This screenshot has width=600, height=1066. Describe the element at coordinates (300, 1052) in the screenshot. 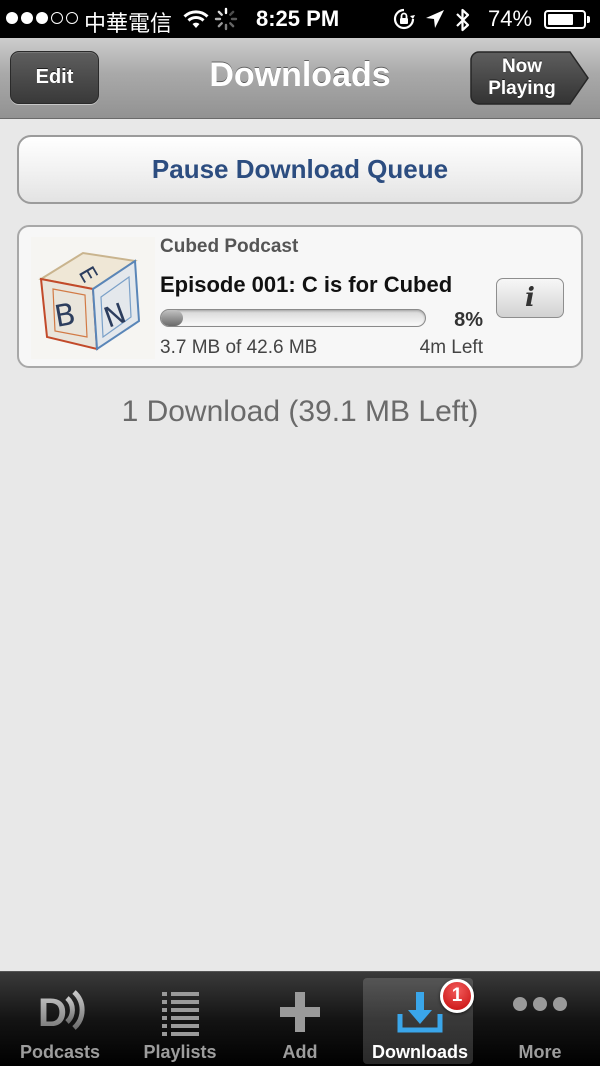

I see `tab-label-add: Add` at that location.